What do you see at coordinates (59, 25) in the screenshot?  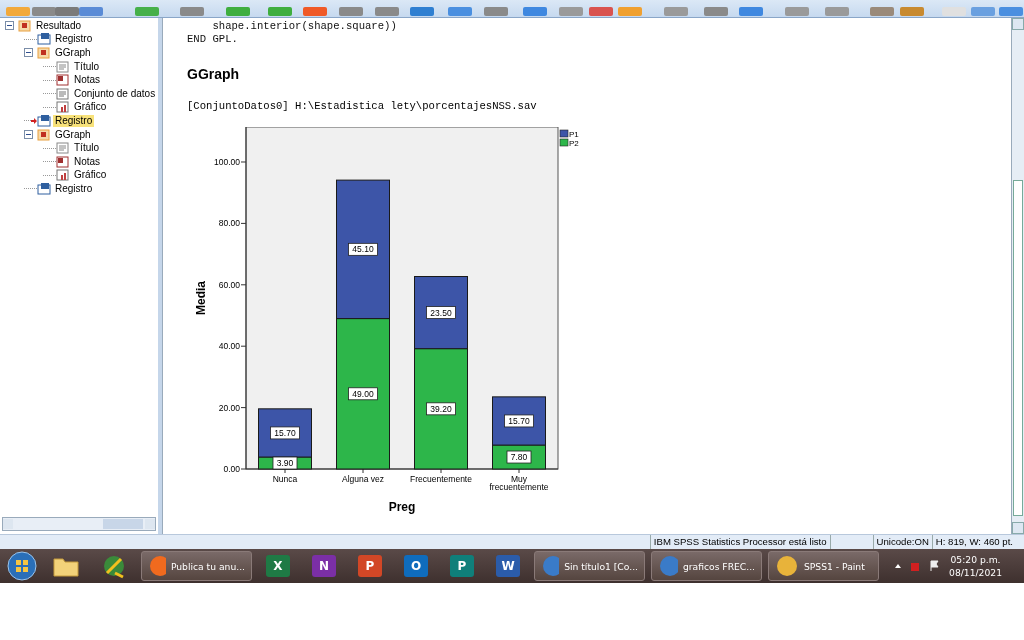 I see `tree-item: Resultado` at bounding box center [59, 25].